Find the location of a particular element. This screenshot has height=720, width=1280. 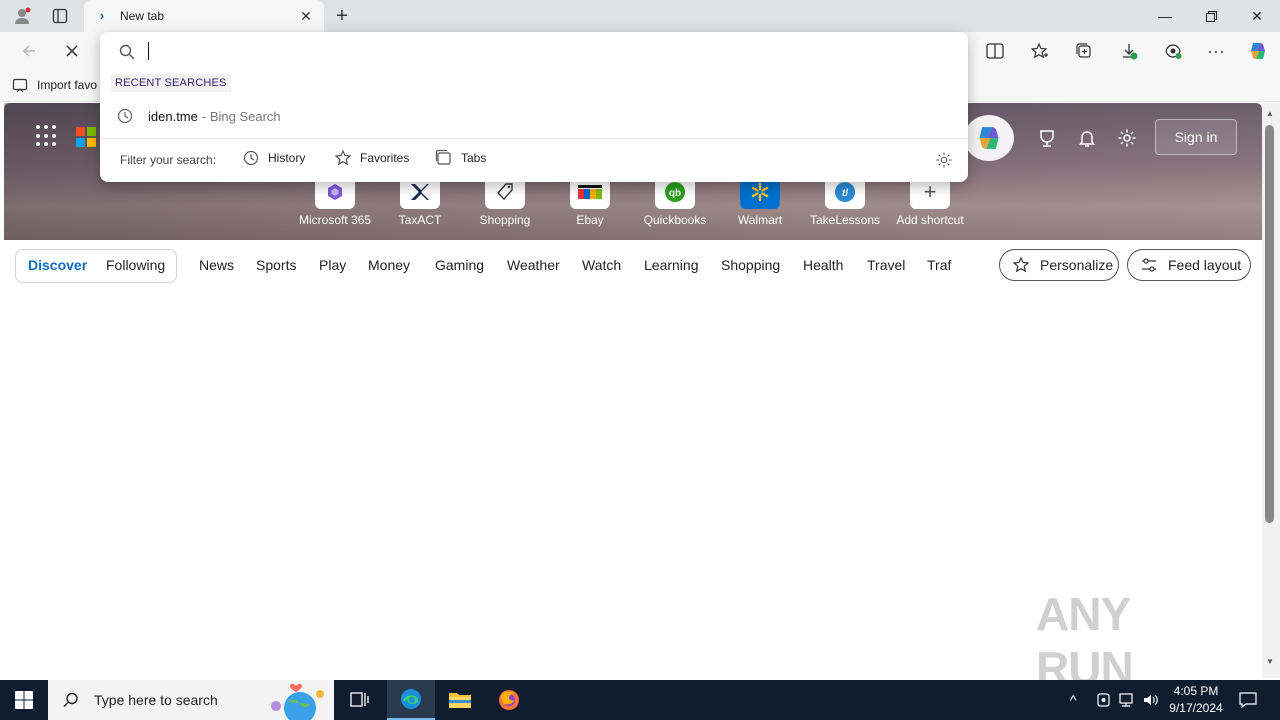

page-settings-icon is located at coordinates (1127, 138).